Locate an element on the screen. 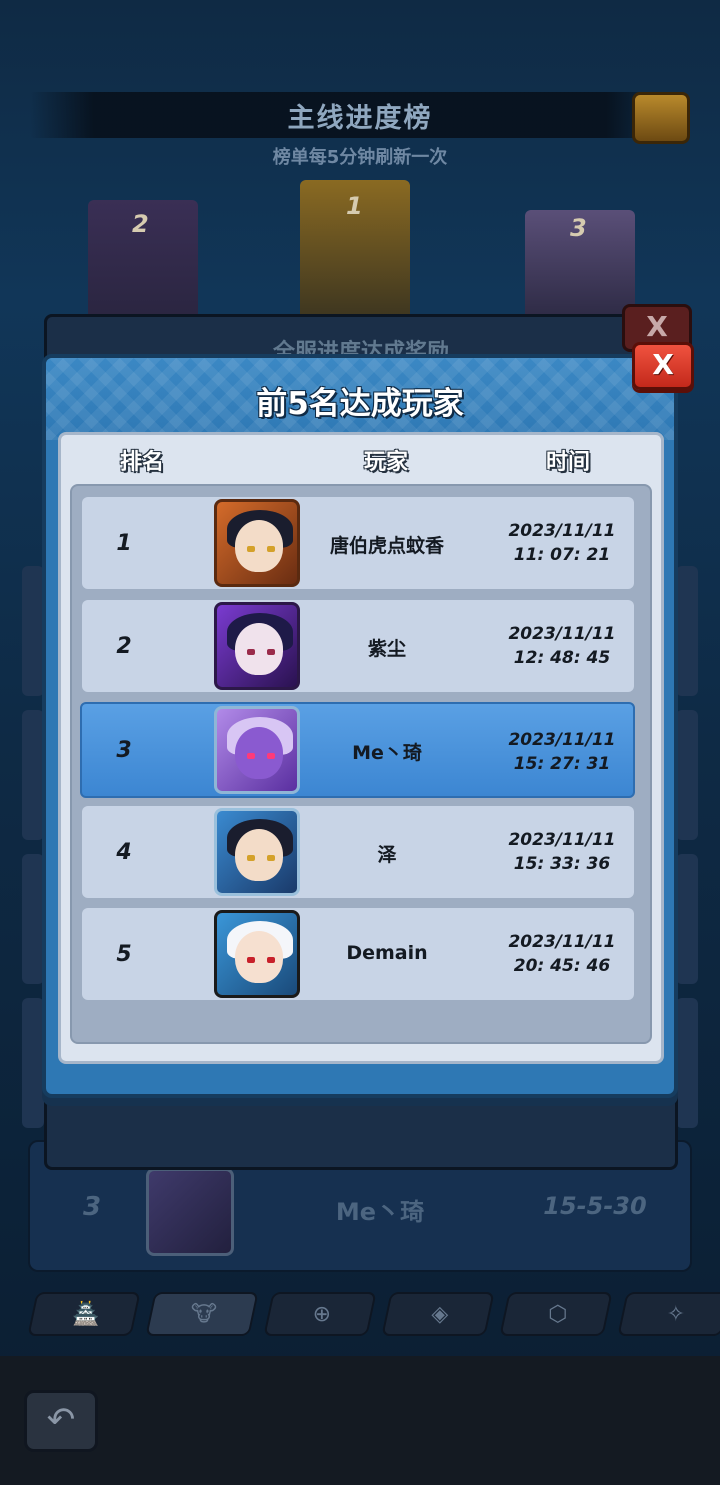 This screenshot has width=720, height=1485. tab-bull: 🐮 is located at coordinates (202, 1314).